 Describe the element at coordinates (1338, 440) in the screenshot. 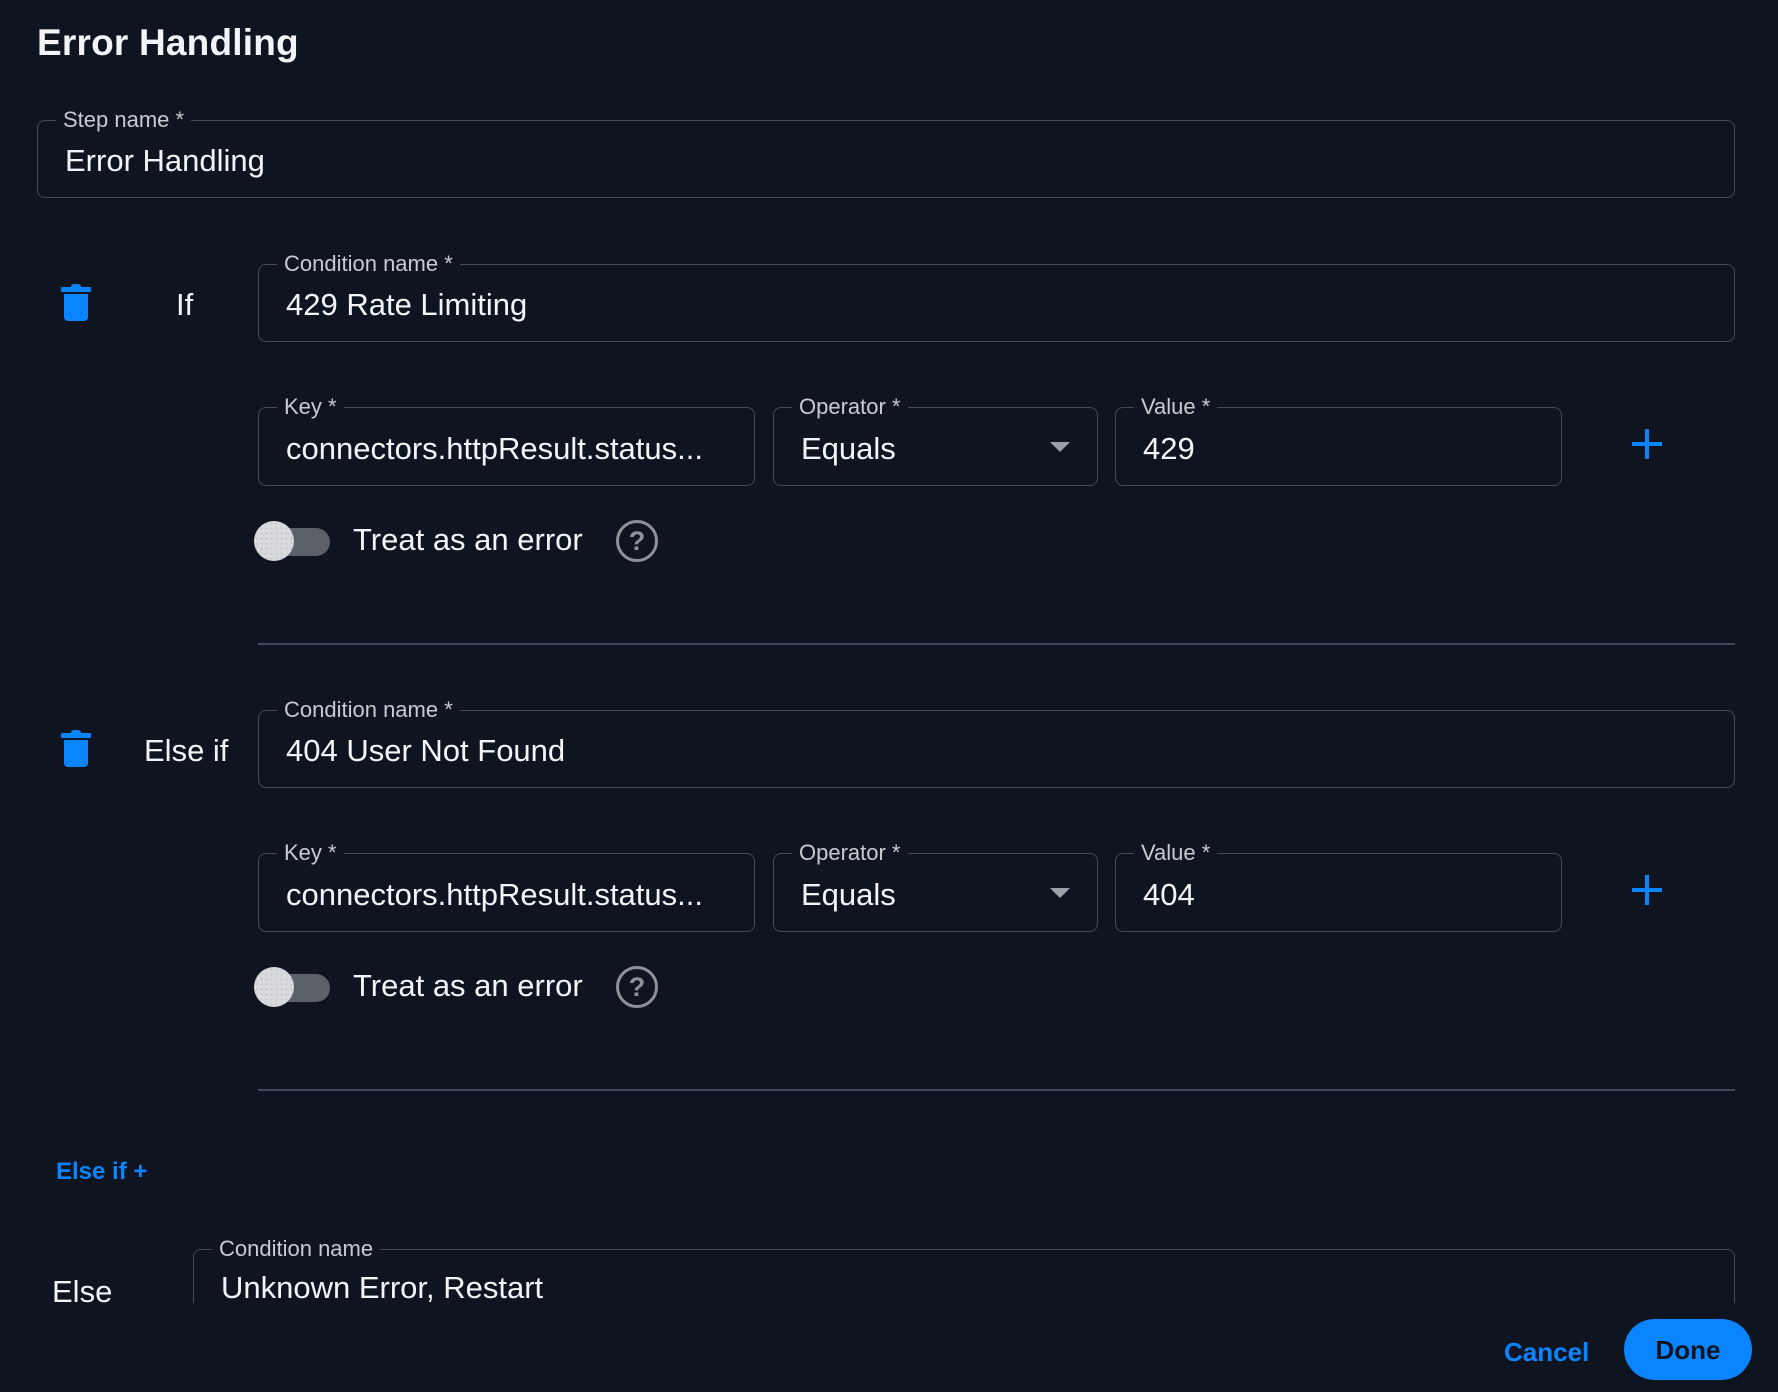

I see `value-field: Value * 429` at that location.